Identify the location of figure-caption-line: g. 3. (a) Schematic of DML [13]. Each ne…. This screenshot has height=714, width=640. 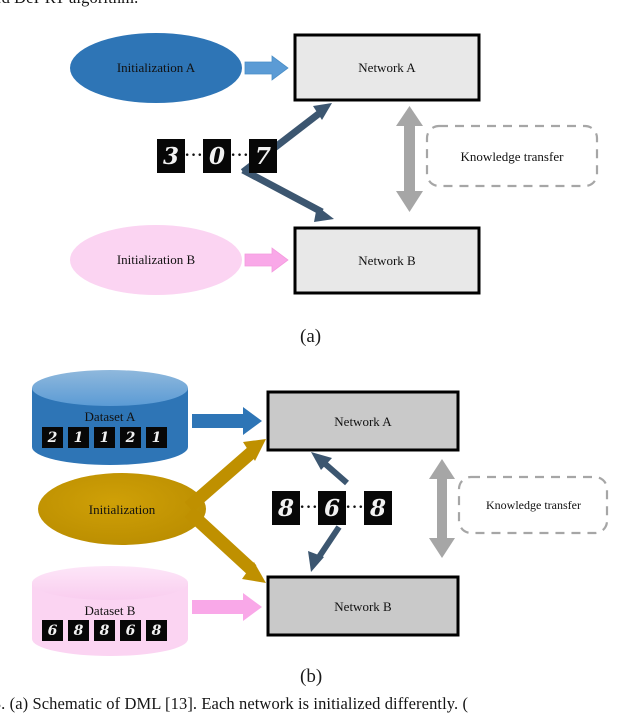
(234, 703).